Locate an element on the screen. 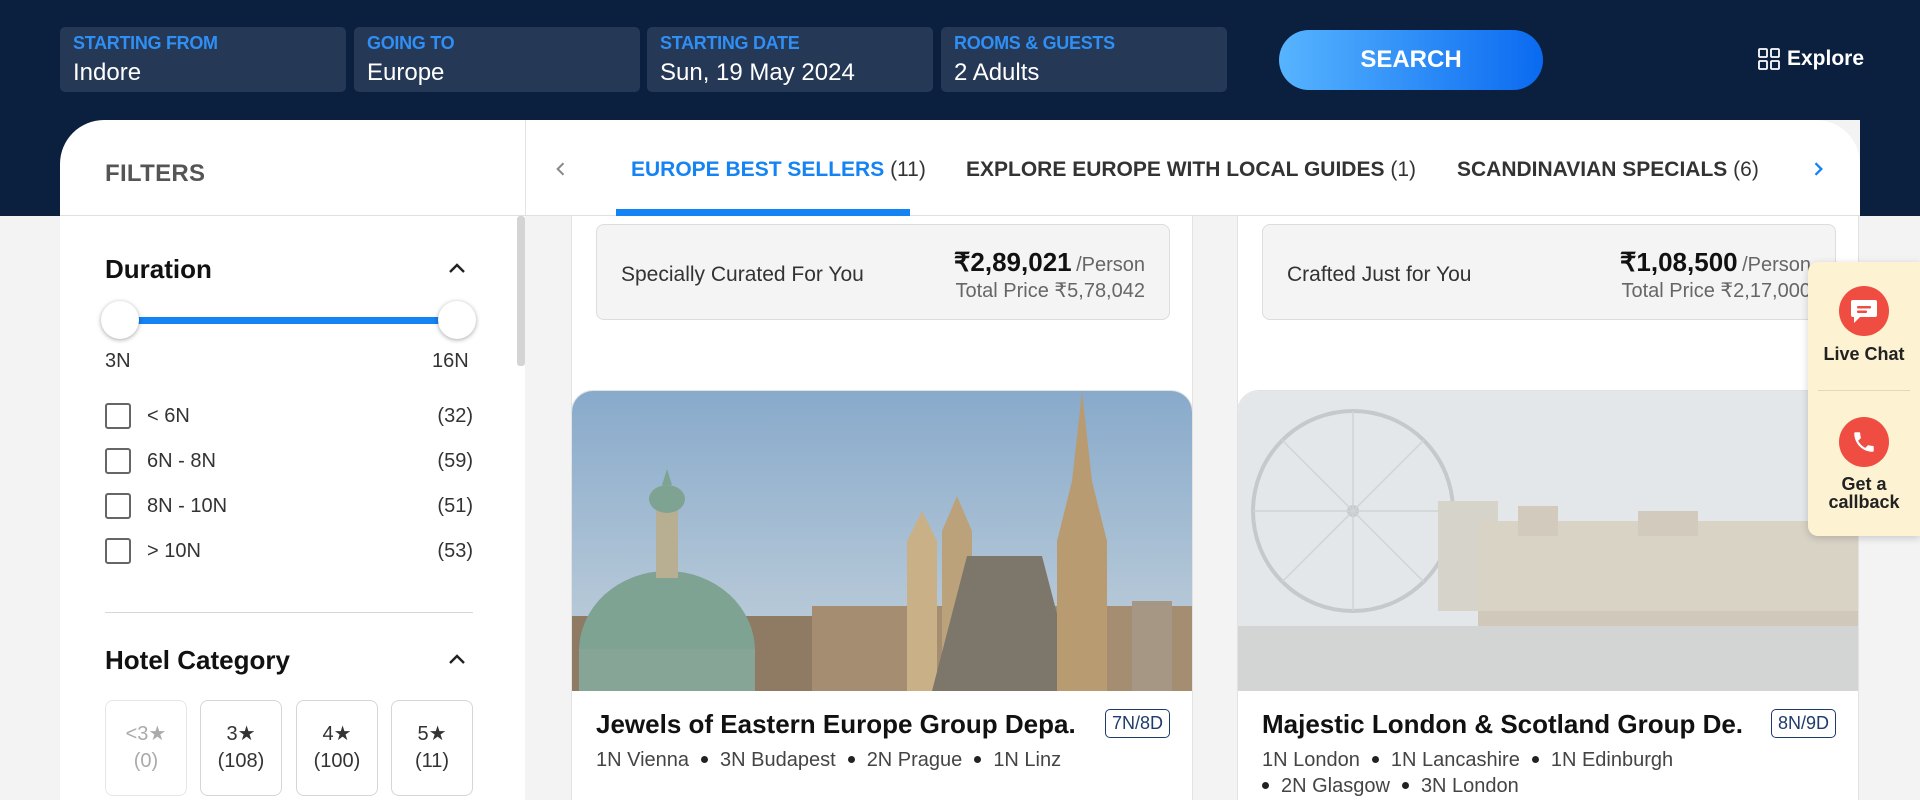  tab-label: SCANDINAVIAN SPECIALS is located at coordinates (1592, 169).